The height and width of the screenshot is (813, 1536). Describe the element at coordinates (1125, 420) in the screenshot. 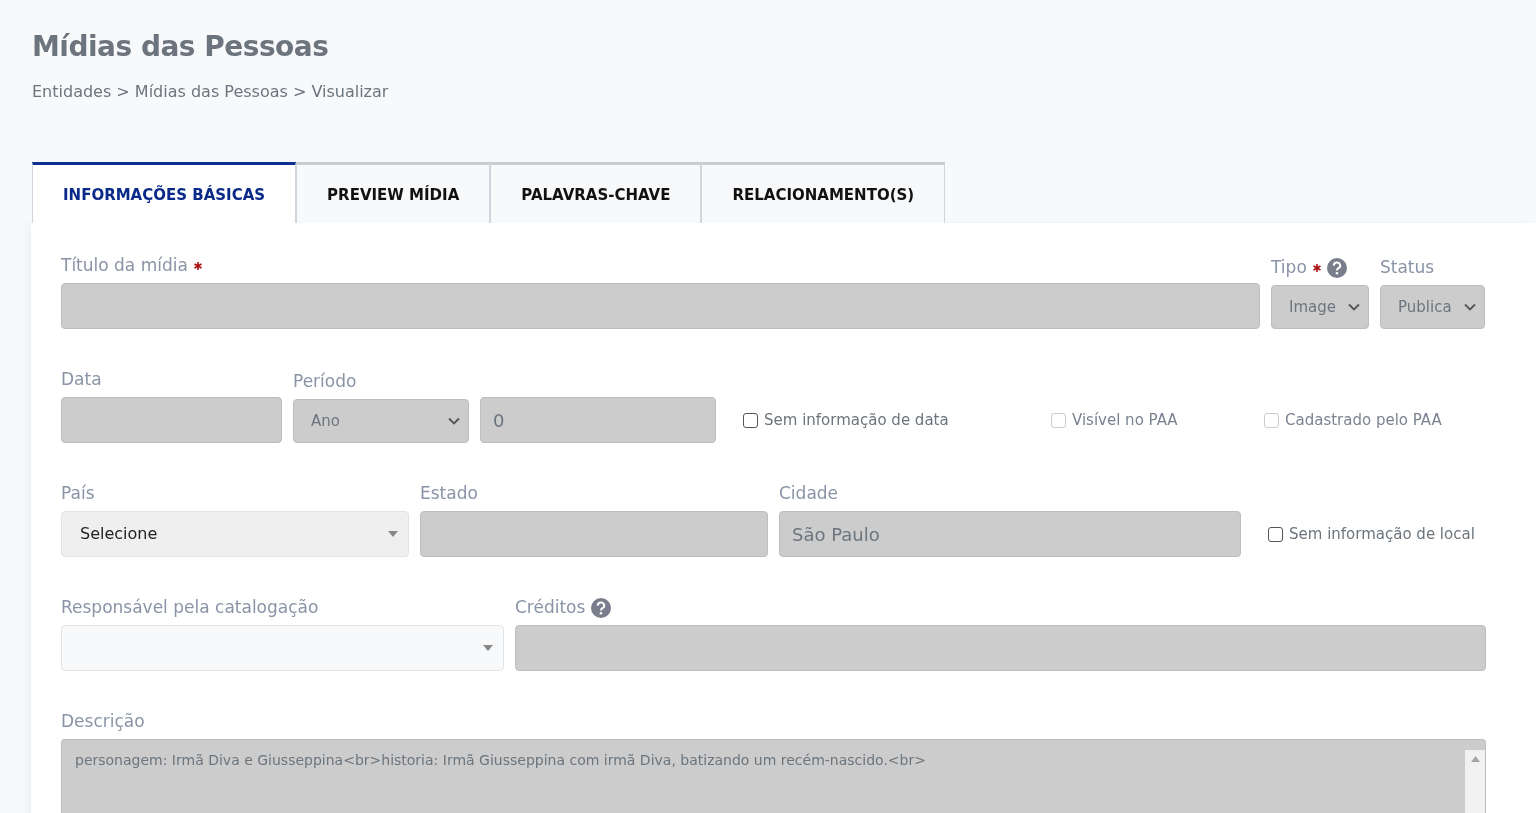

I see `checkbox-text: Visível no PAA` at that location.